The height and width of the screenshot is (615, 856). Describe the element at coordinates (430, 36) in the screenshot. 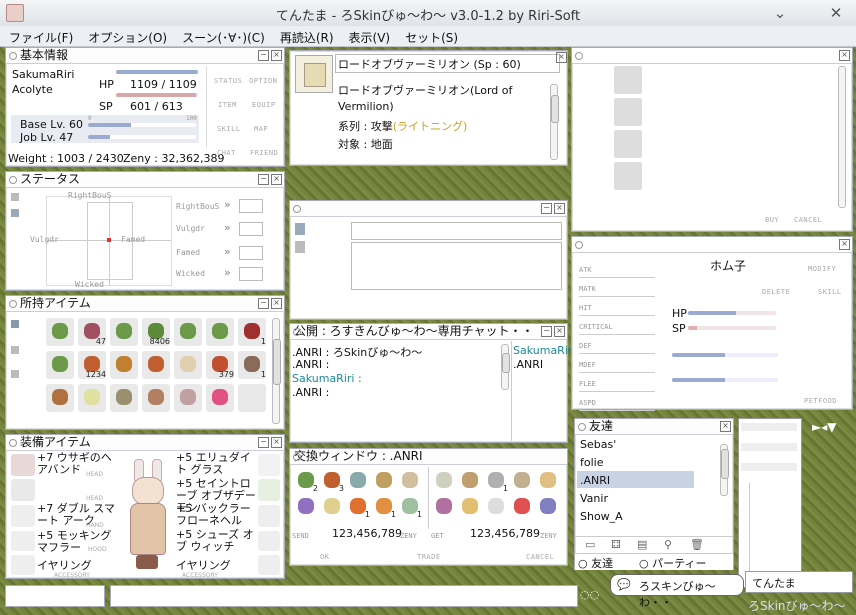

I see `menu-set: セット(S)` at that location.